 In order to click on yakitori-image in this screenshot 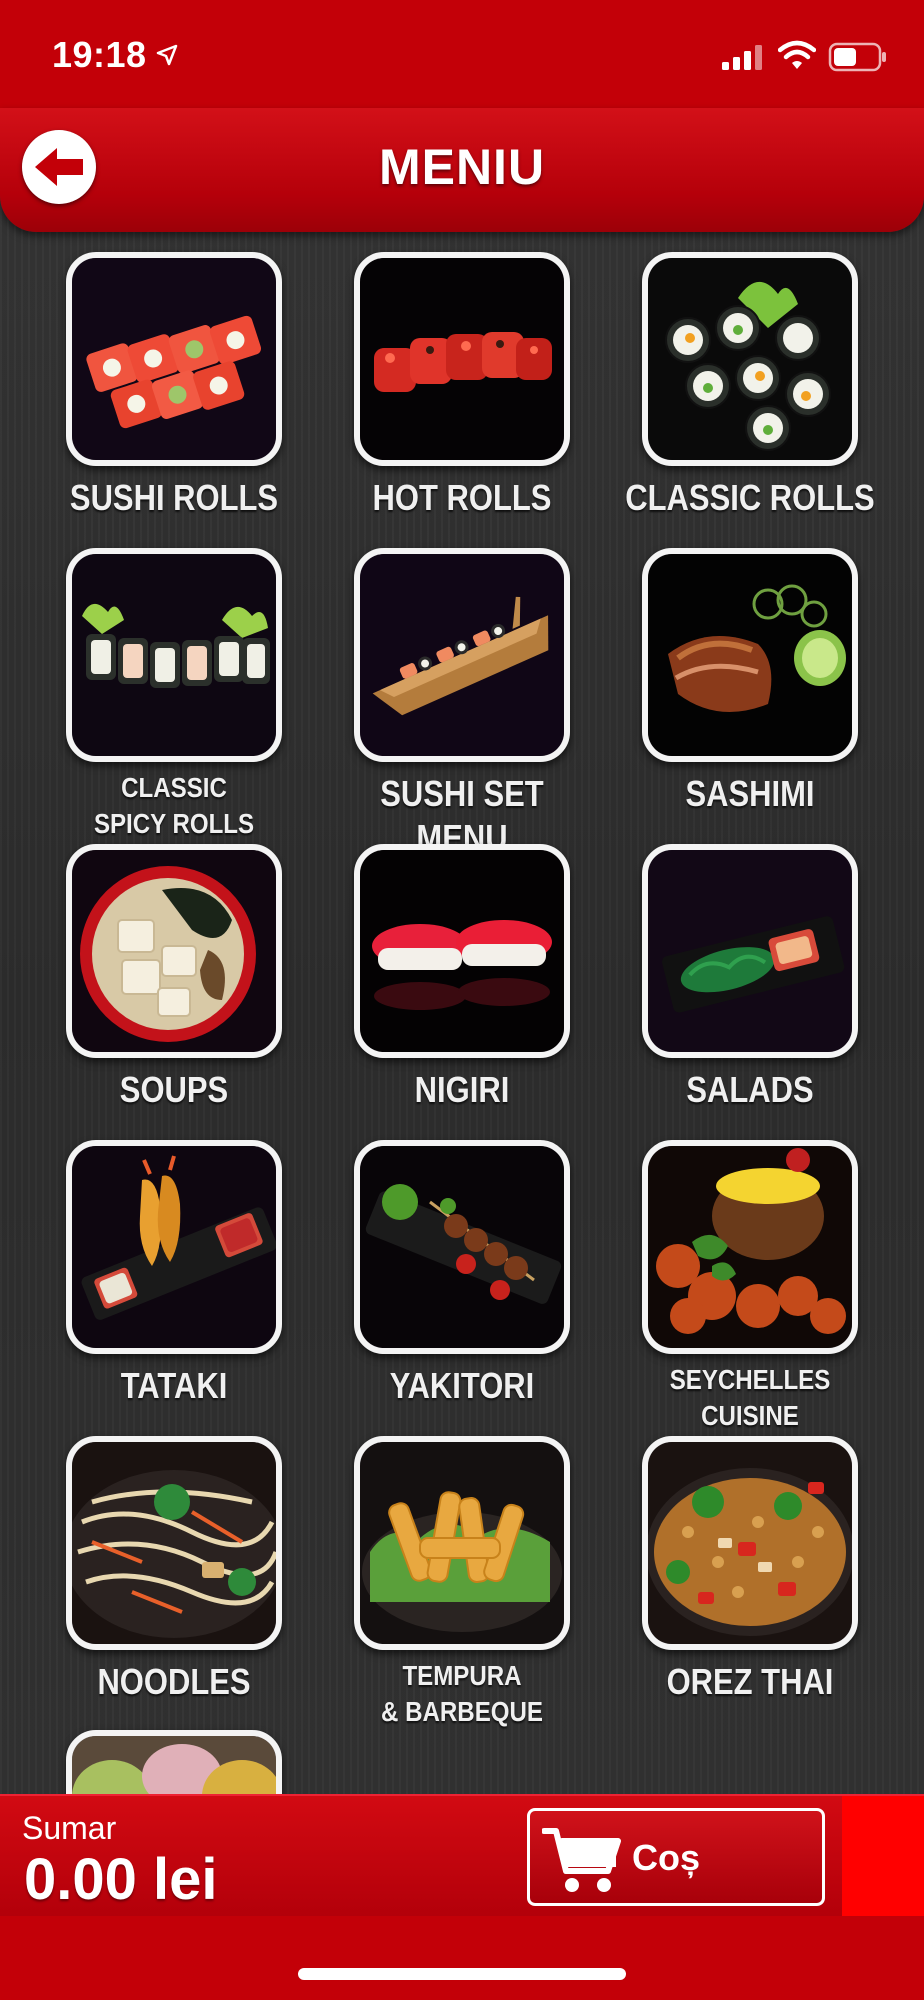, I will do `click(462, 1247)`.